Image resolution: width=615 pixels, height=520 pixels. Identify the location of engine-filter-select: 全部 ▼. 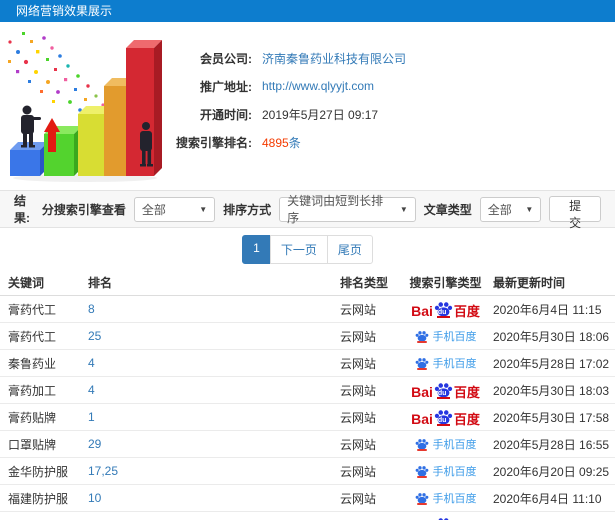
(174, 209).